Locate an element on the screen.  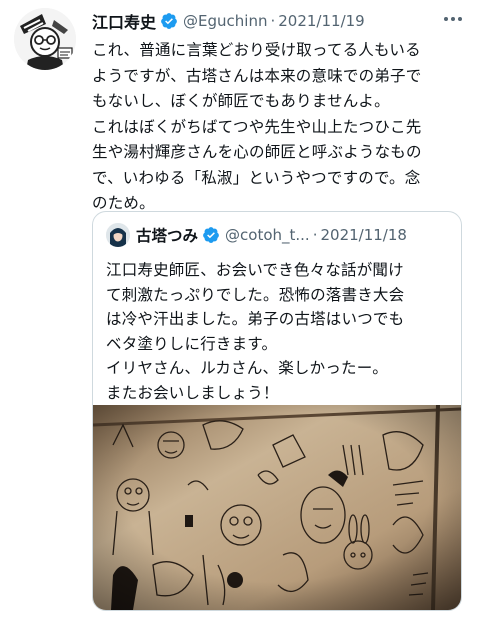
quoted-tweet-header: 古塔つみ @cotoh_t... · 2021/11/18 is located at coordinates (256, 235).